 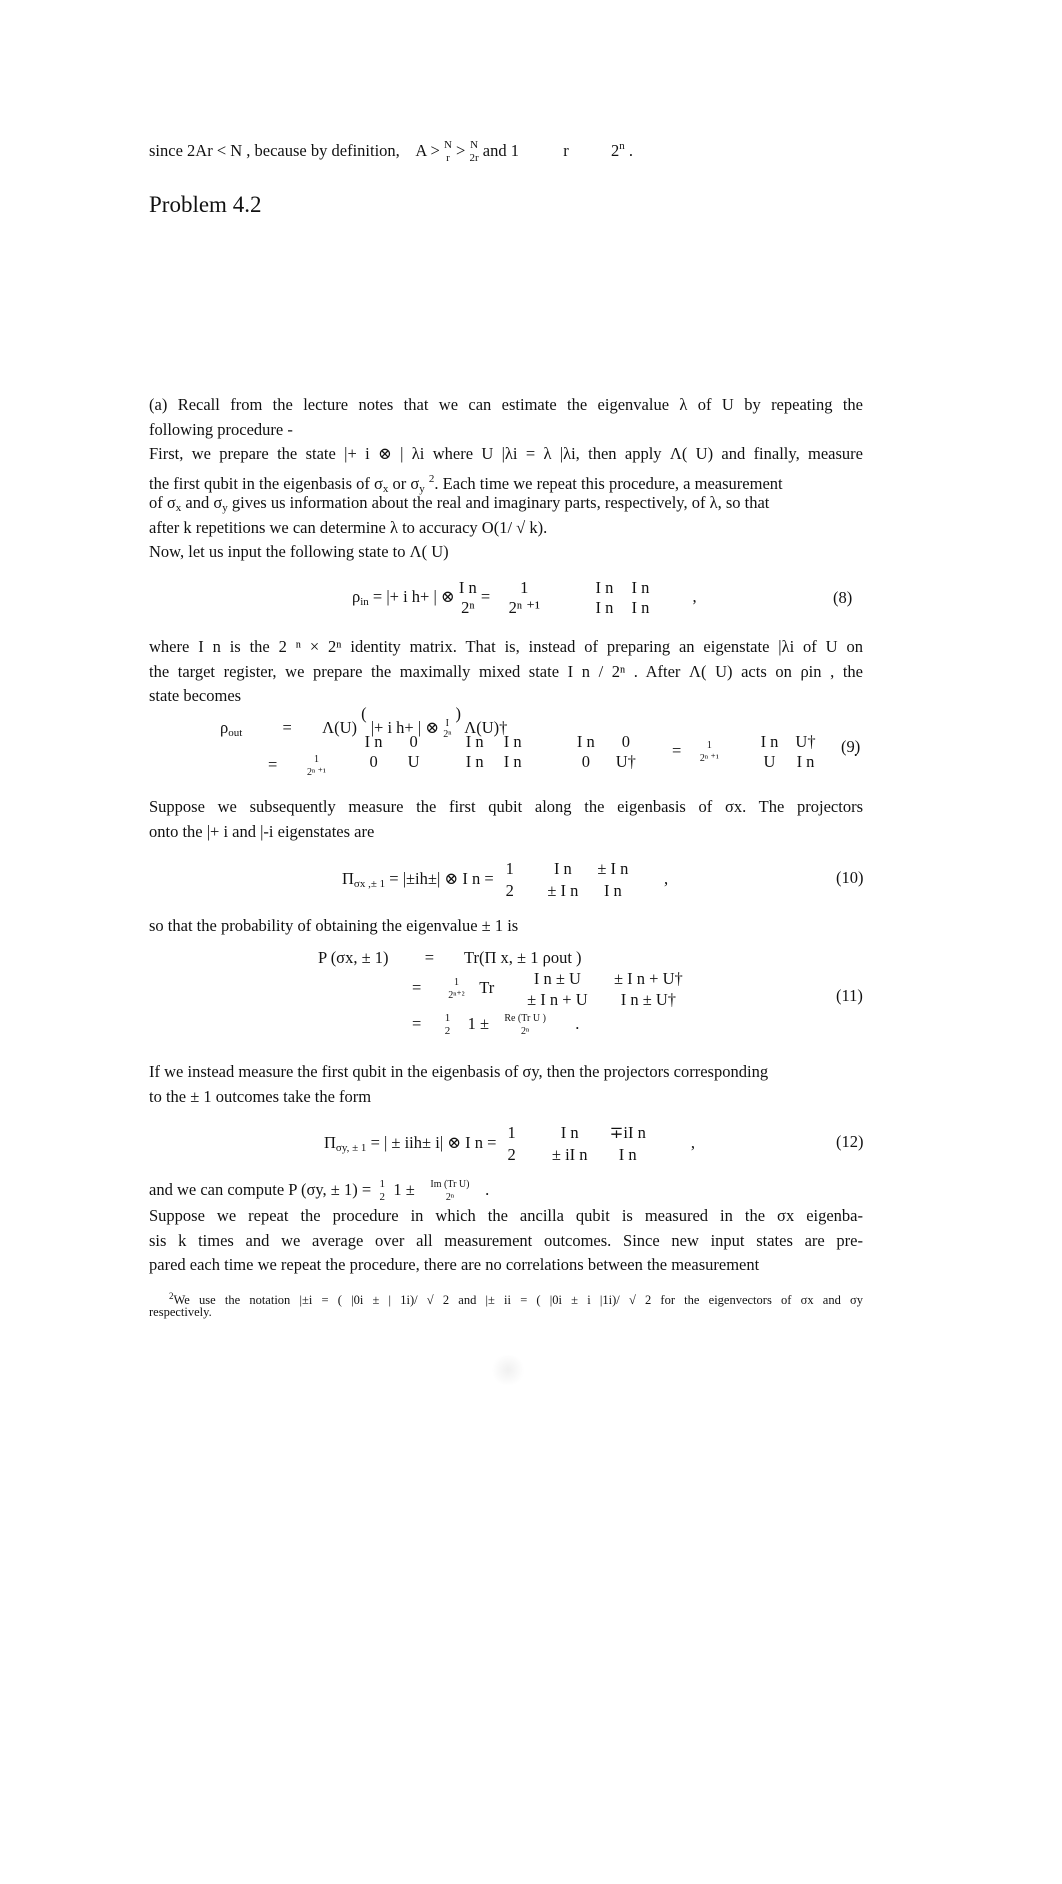 What do you see at coordinates (404, 483) in the screenshot?
I see `text-span: or σ` at bounding box center [404, 483].